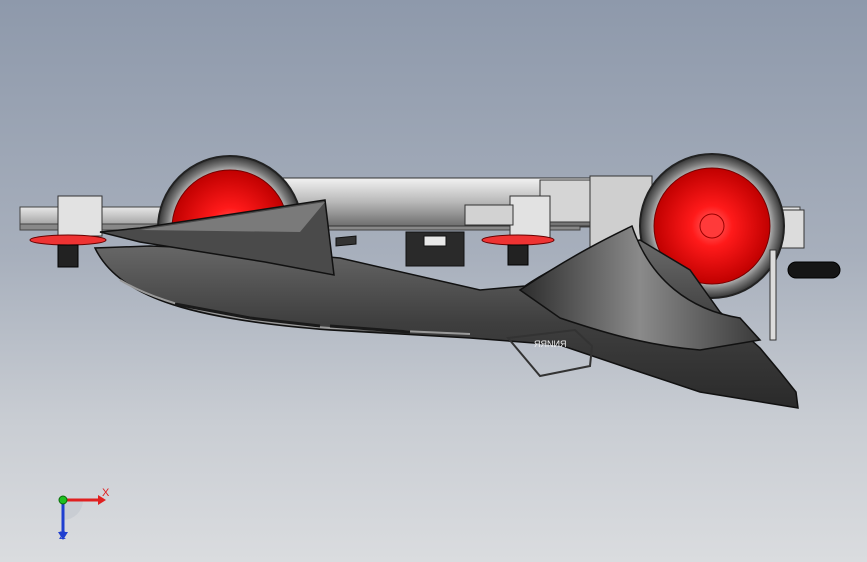 The height and width of the screenshot is (562, 867). I want to click on front-roller, so click(68, 240).